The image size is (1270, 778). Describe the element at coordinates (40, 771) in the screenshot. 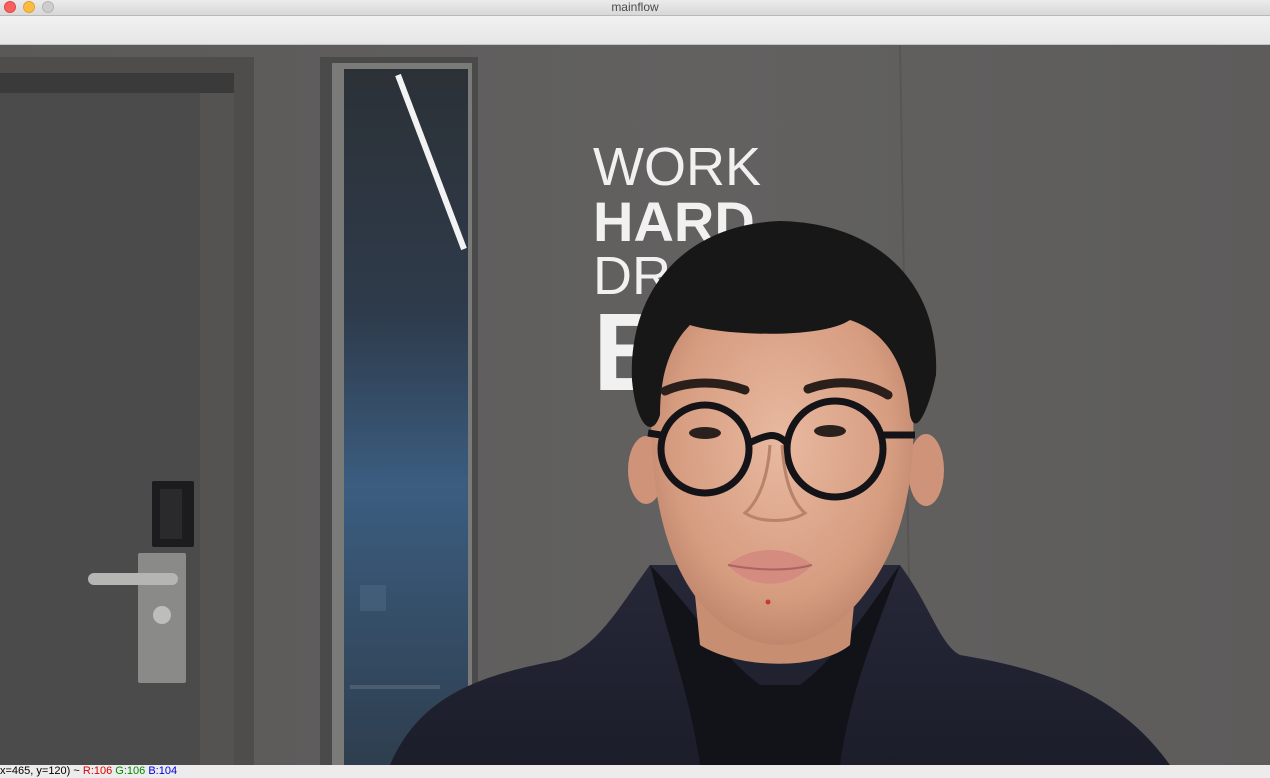

I see `cursor-coordinates: x=465, y=120) ~` at that location.